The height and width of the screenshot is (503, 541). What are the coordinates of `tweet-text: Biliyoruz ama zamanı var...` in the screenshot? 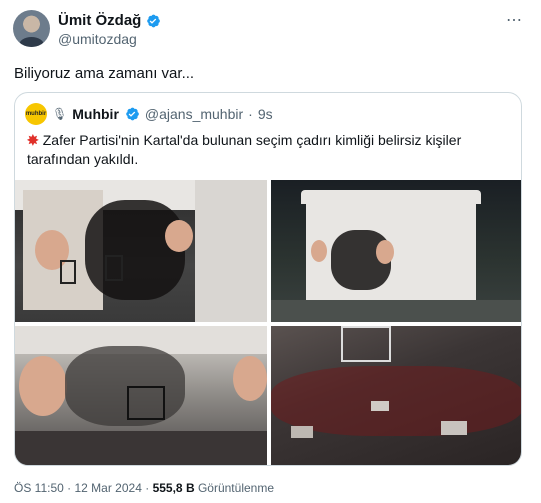 It's located at (104, 73).